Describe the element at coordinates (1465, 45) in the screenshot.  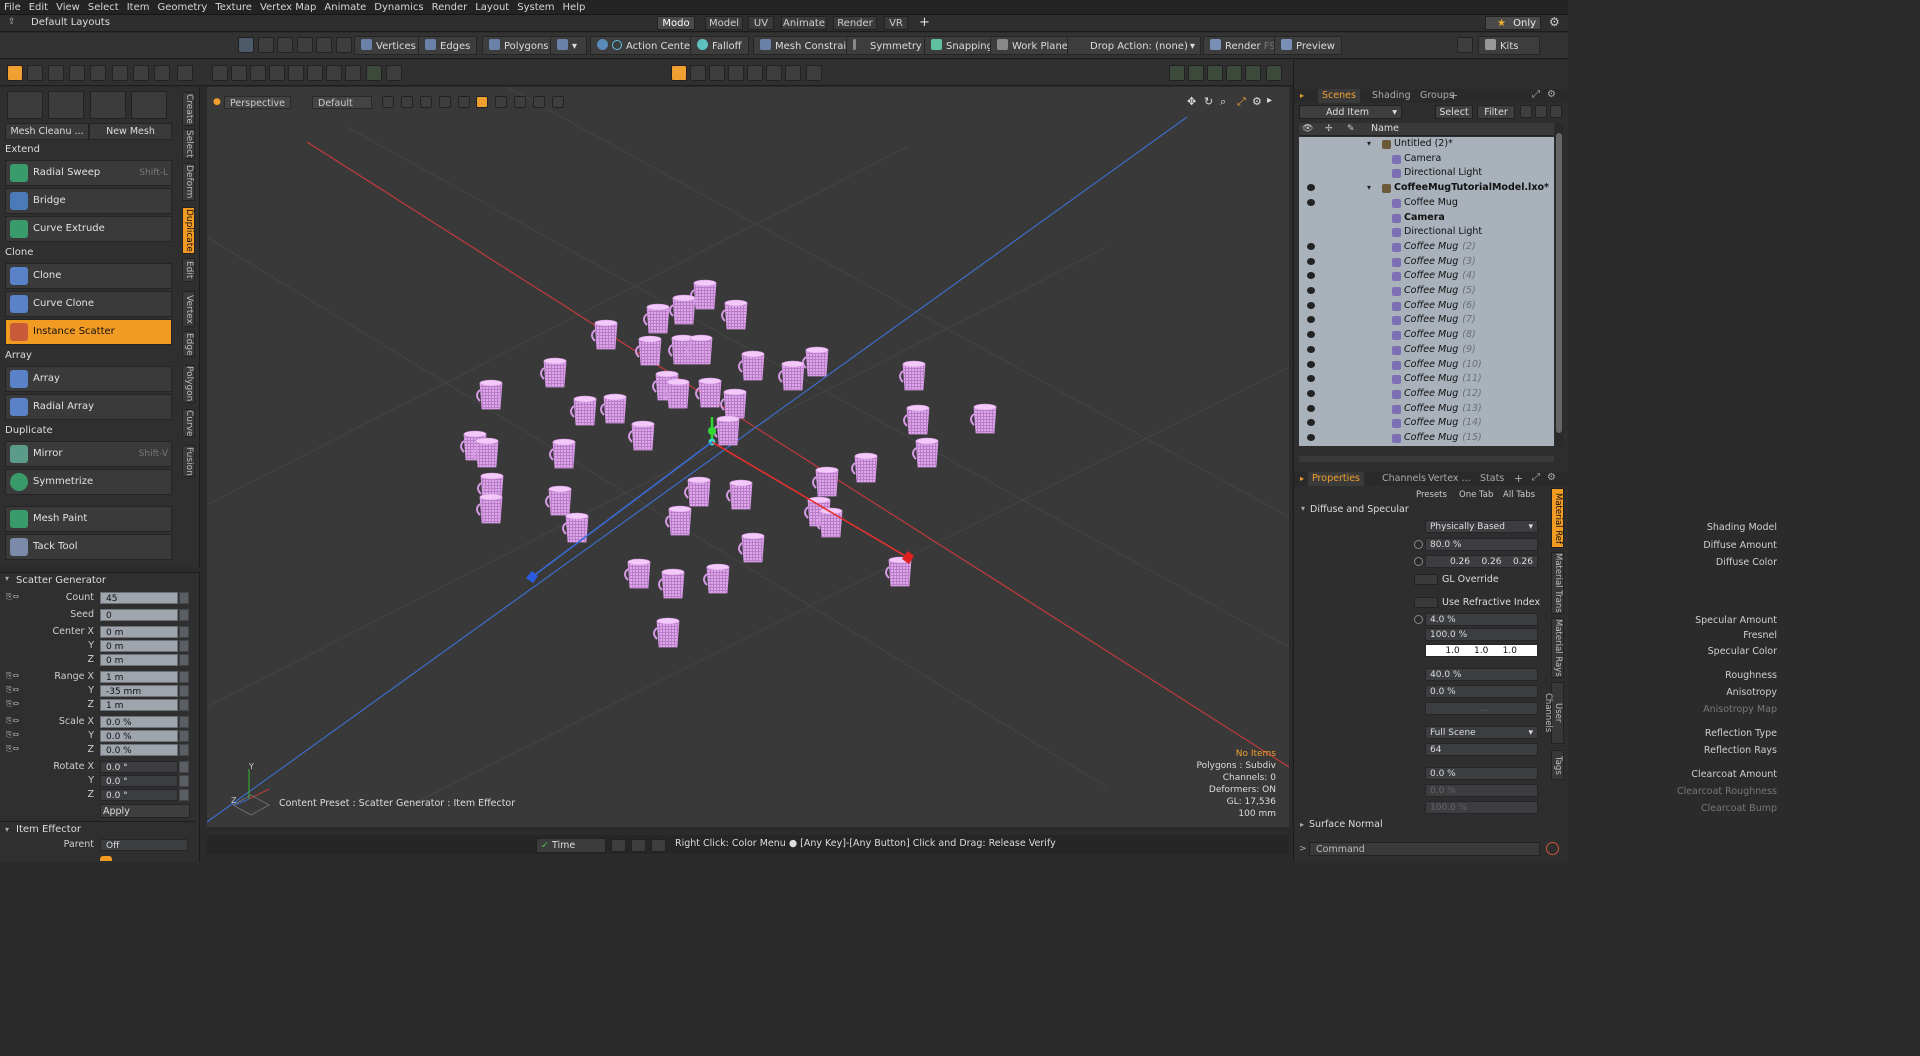
I see `search-icon` at that location.